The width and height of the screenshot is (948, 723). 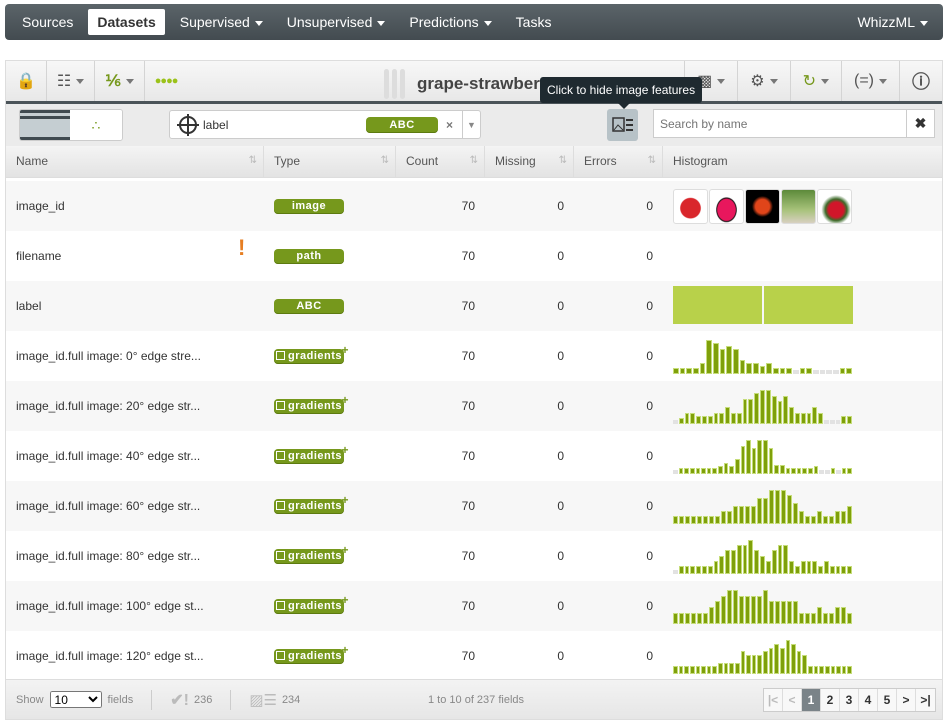 What do you see at coordinates (330, 161) in the screenshot?
I see `header-type: Type ⇅` at bounding box center [330, 161].